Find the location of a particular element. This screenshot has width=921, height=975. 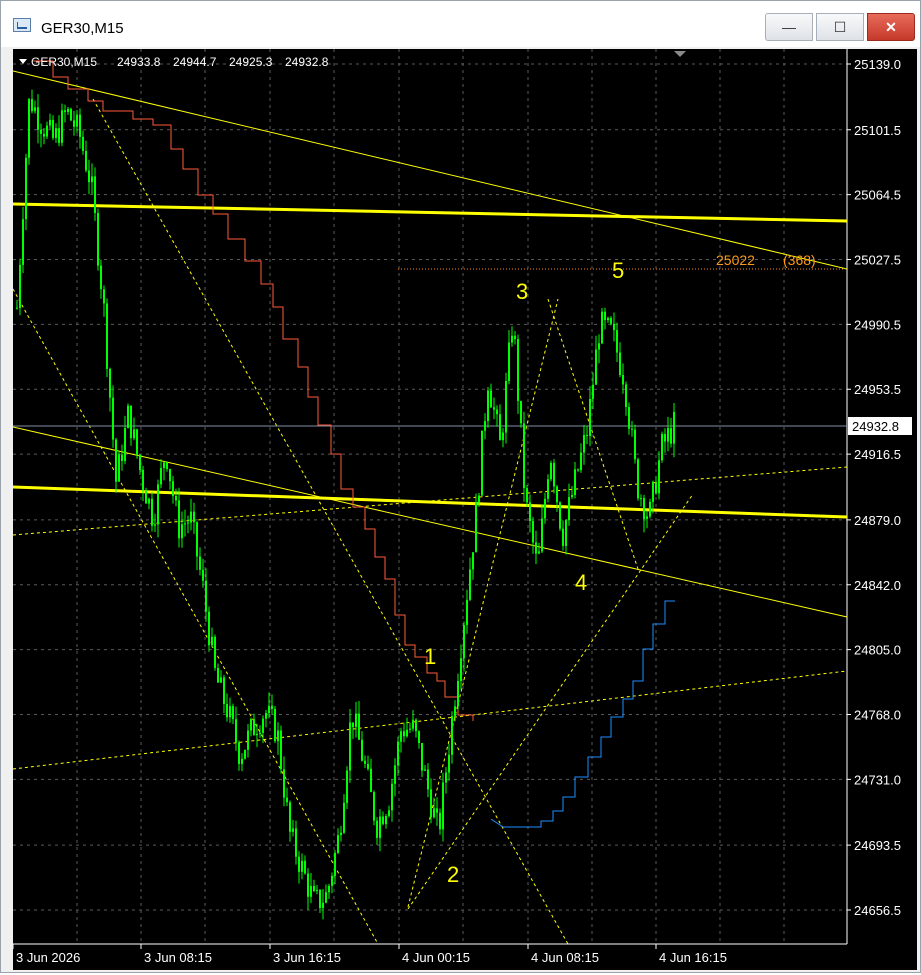

maximize-button: ☐ is located at coordinates (840, 27).